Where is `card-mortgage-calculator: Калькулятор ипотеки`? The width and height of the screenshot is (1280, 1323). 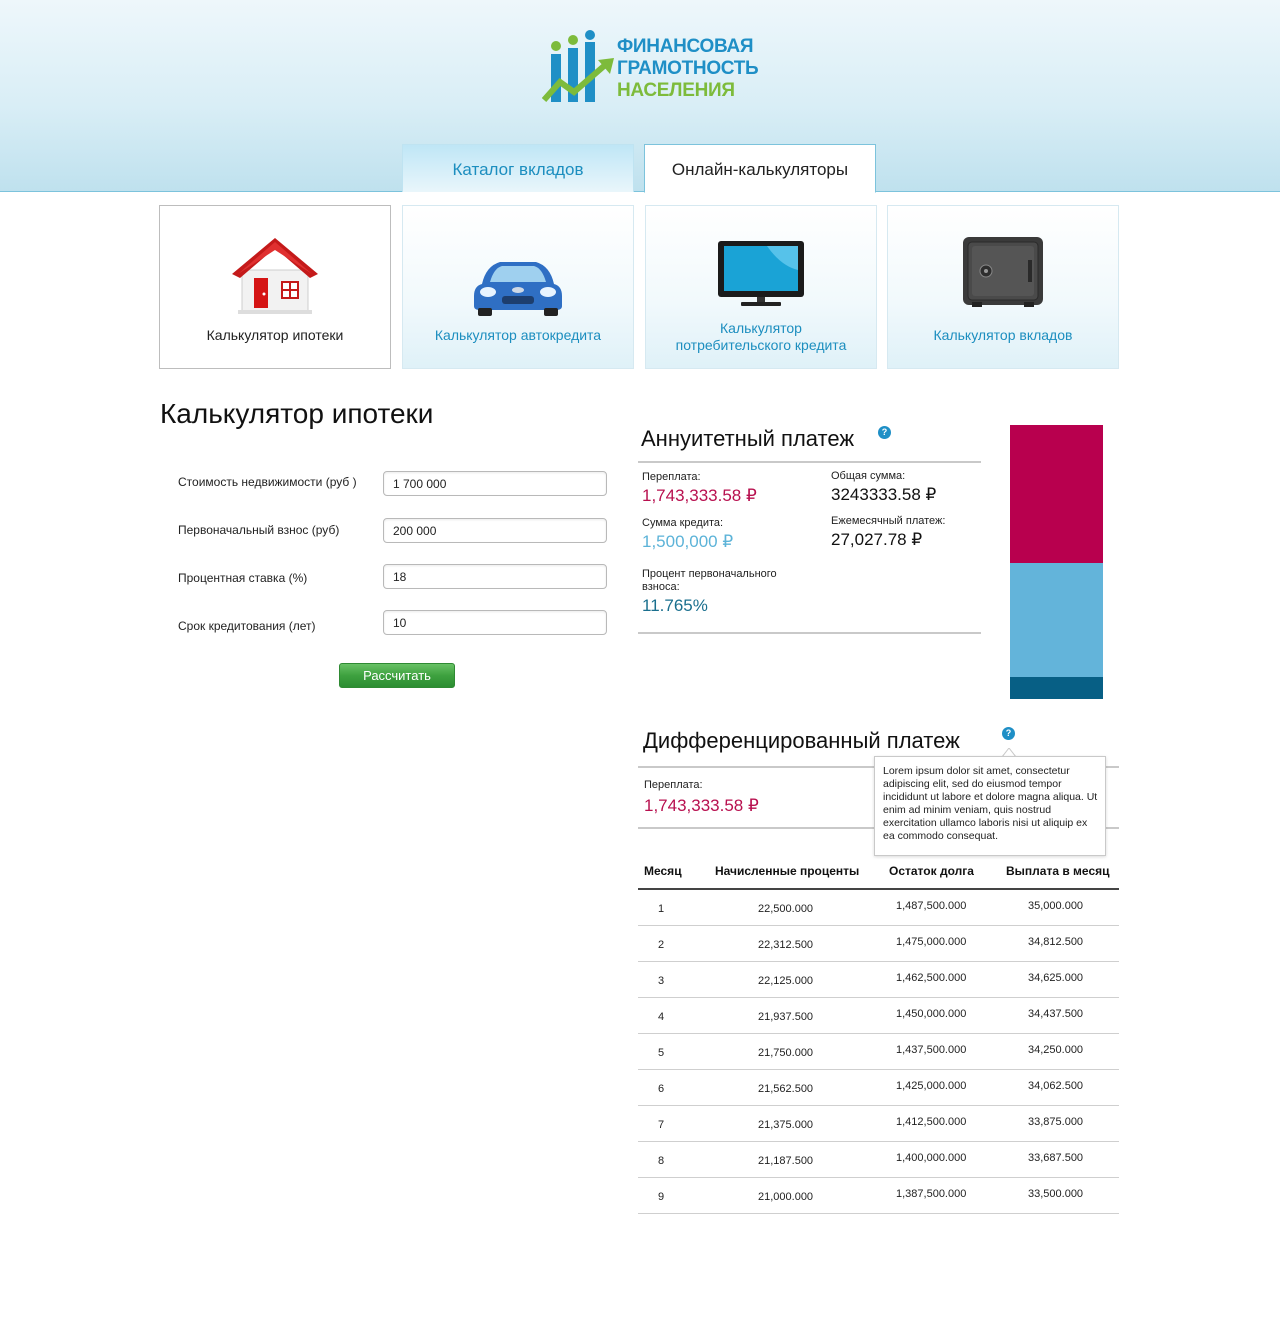 card-mortgage-calculator: Калькулятор ипотеки is located at coordinates (275, 287).